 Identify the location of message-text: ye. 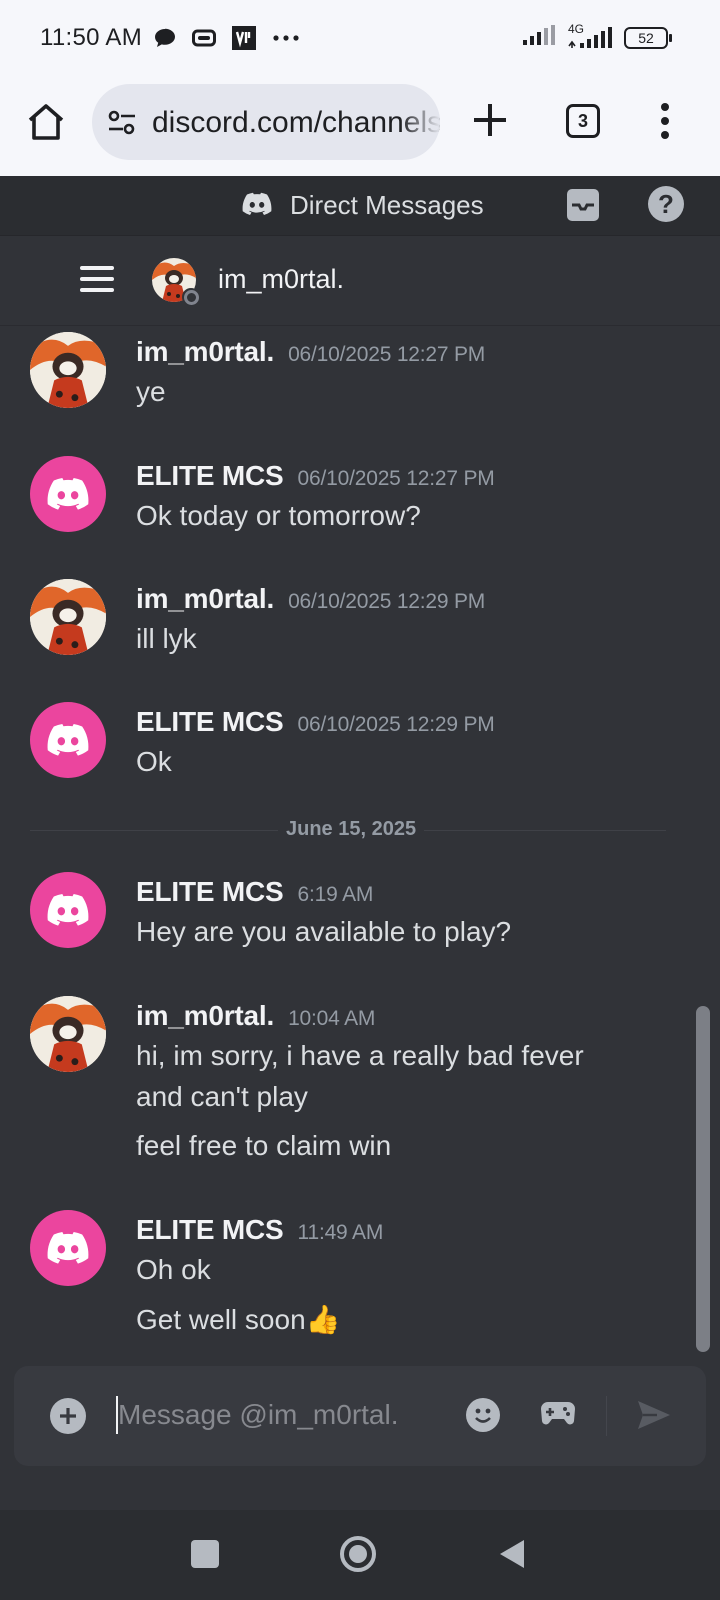
(151, 391).